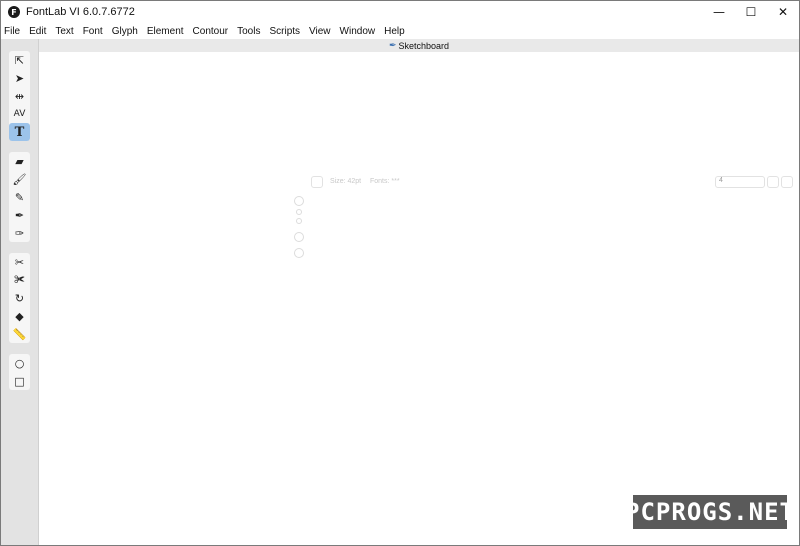 The width and height of the screenshot is (800, 546). I want to click on tab-sketchboard: ✒ Sketchboard, so click(419, 45).